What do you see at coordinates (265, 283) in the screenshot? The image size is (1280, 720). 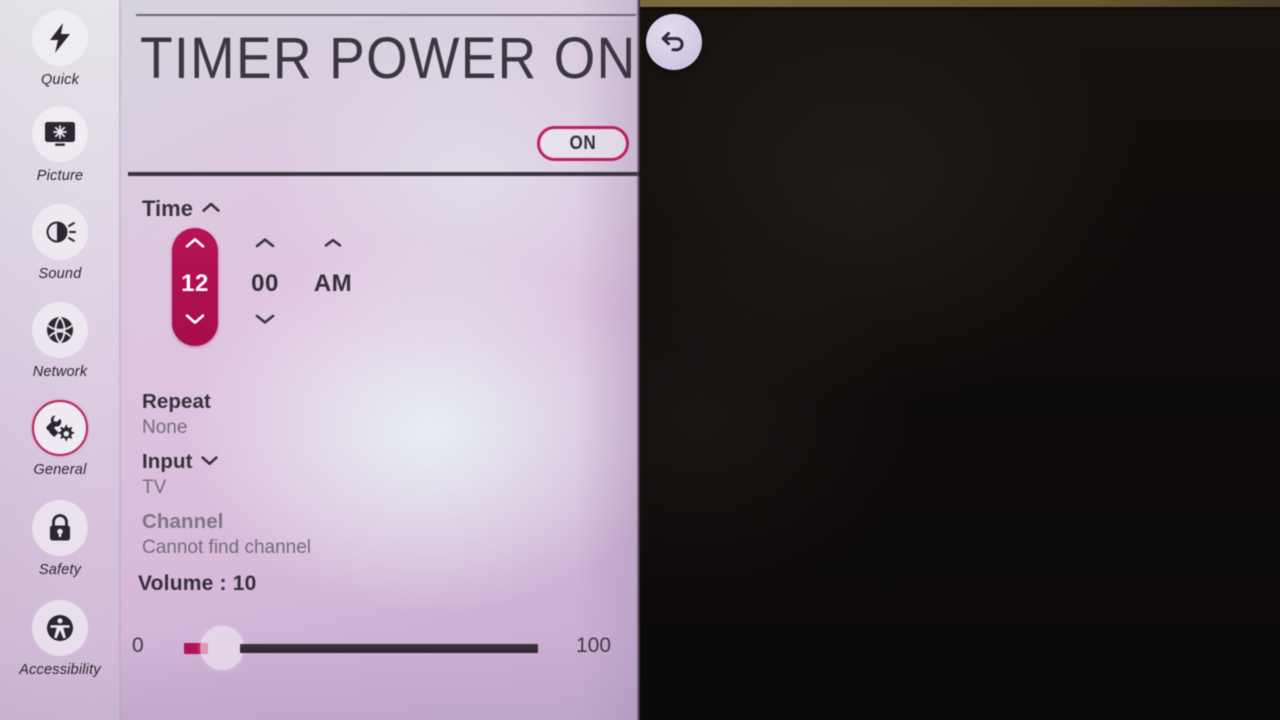 I see `minute-value: 00` at bounding box center [265, 283].